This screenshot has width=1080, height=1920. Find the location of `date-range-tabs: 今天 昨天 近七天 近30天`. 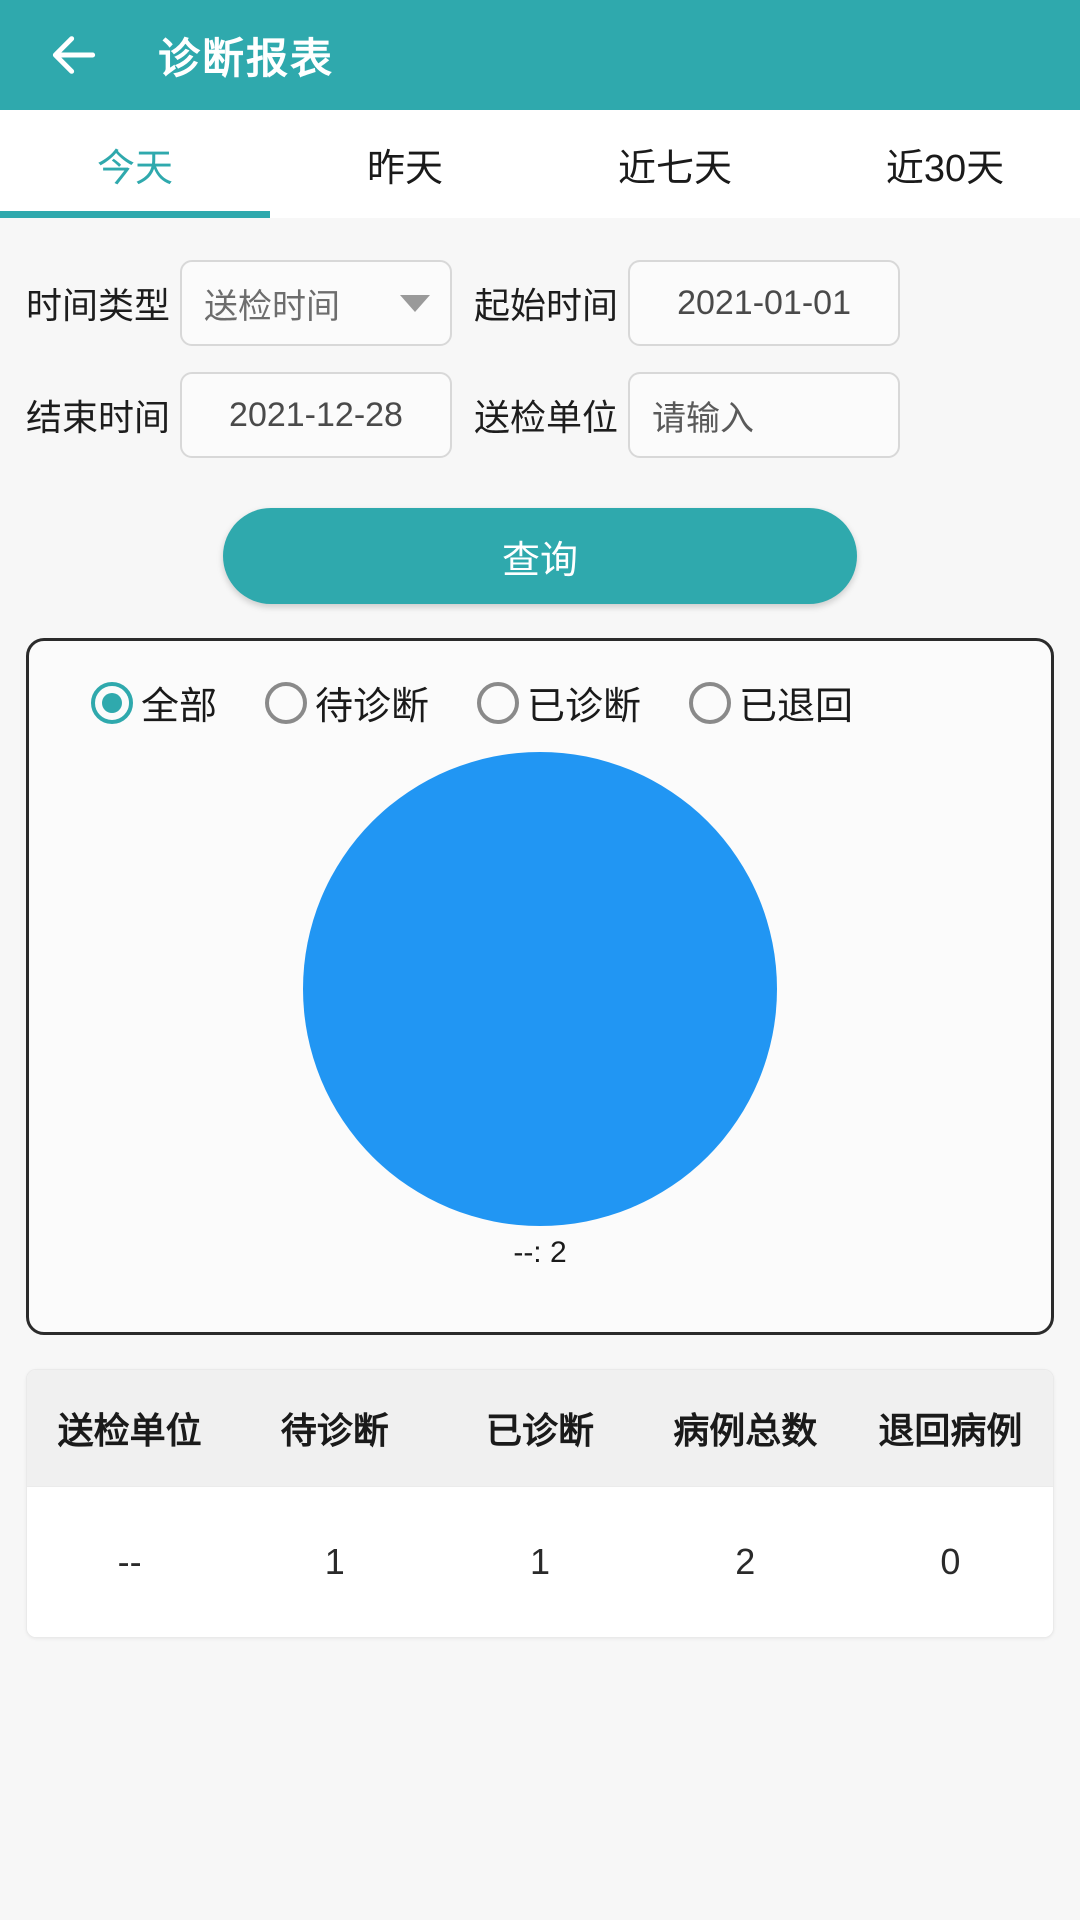

date-range-tabs: 今天 昨天 近七天 近30天 is located at coordinates (540, 164).